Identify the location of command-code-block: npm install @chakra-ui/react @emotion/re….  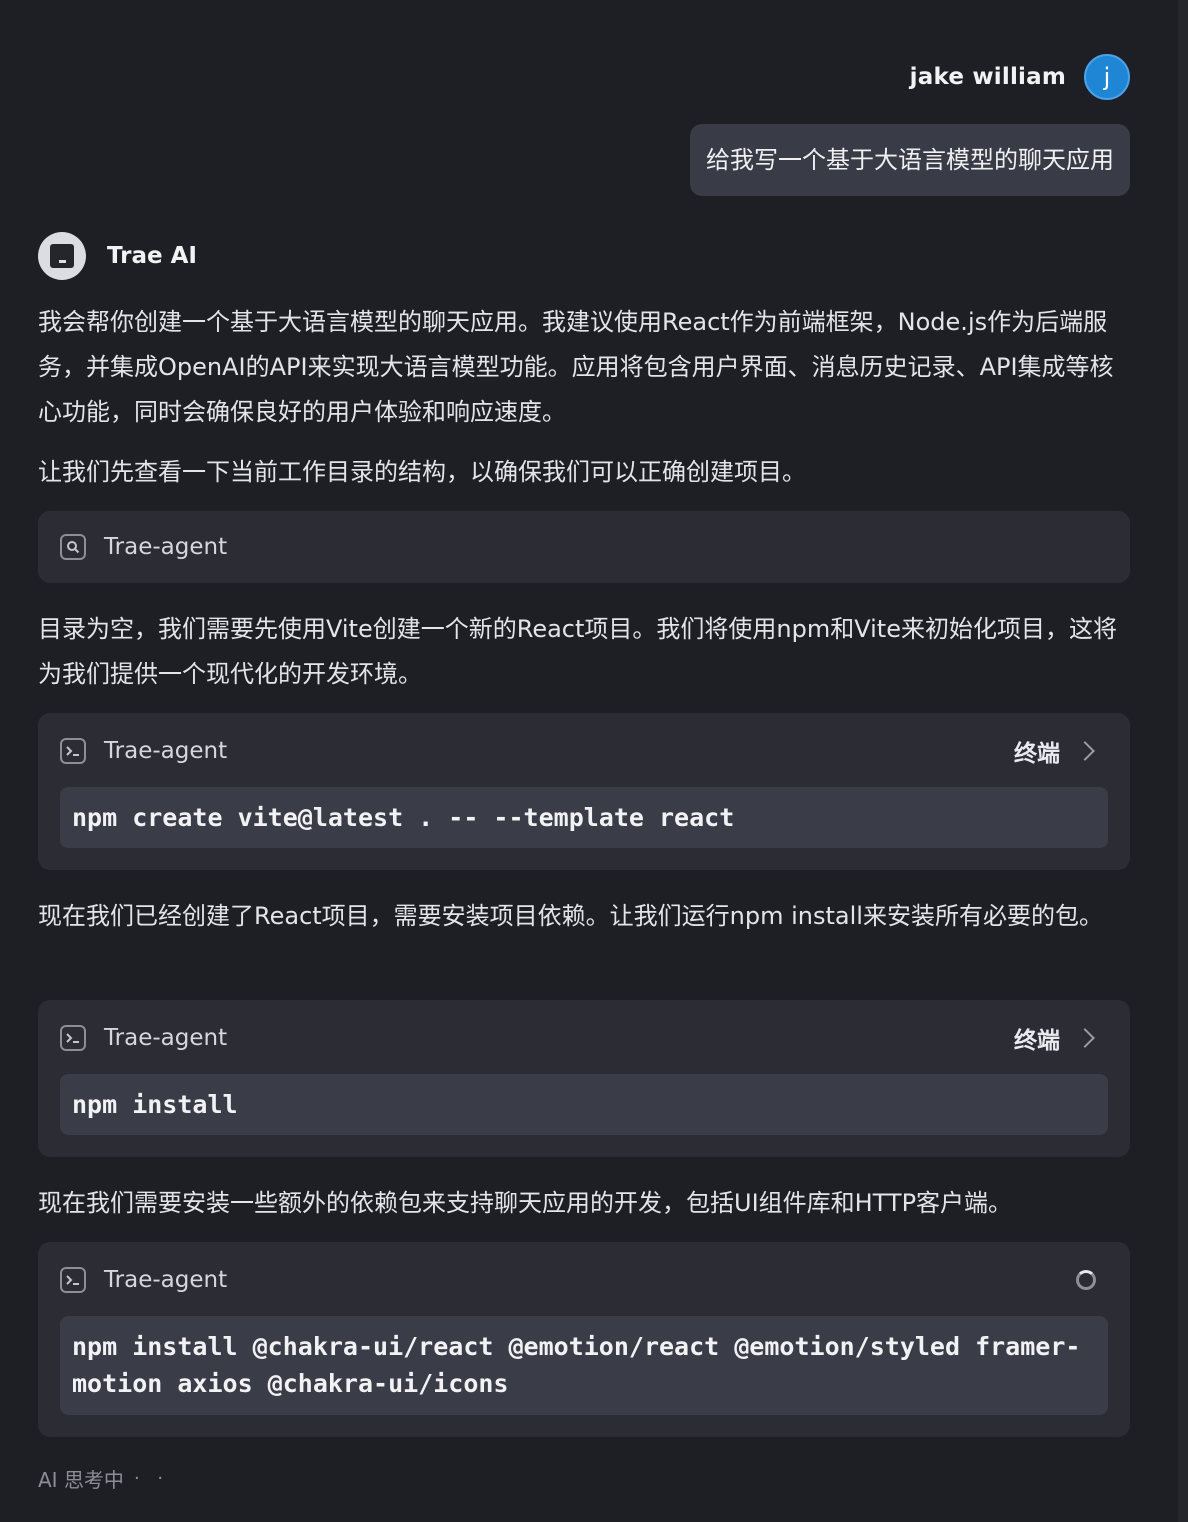
(584, 1365).